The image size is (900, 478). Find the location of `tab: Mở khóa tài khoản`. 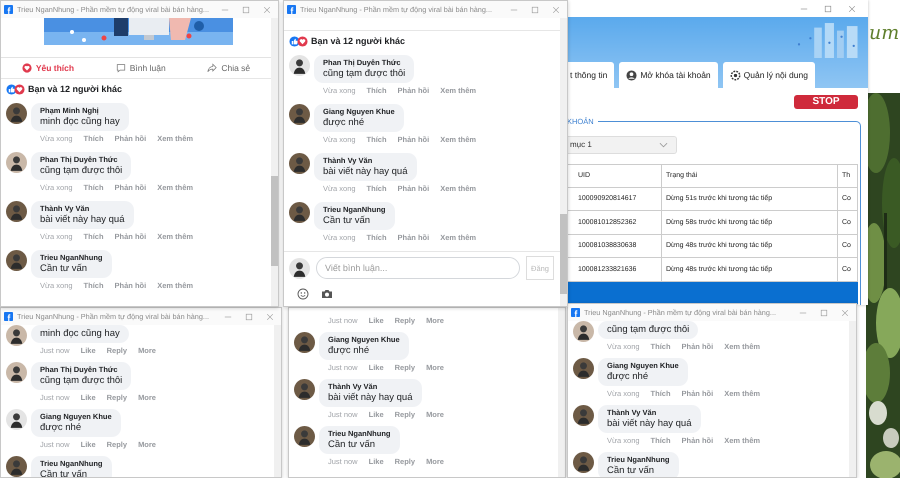

tab: Mở khóa tài khoản is located at coordinates (668, 75).